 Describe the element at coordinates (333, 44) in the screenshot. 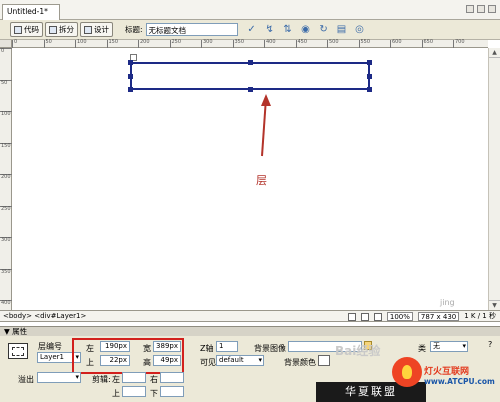

I see `ruler-tick: 500` at that location.